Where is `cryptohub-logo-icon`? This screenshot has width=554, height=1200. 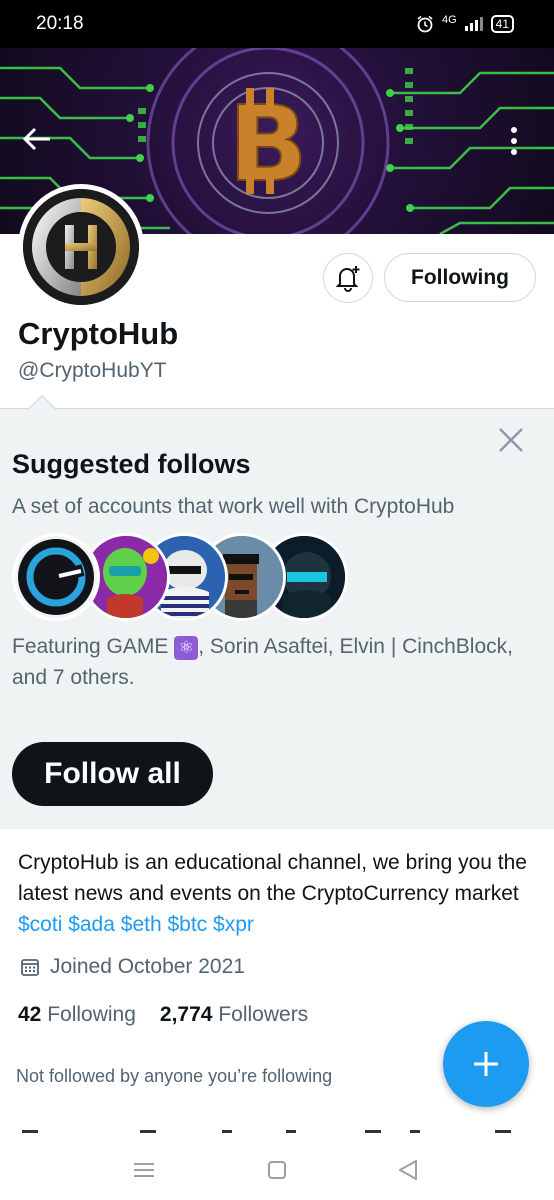 cryptohub-logo-icon is located at coordinates (81, 247).